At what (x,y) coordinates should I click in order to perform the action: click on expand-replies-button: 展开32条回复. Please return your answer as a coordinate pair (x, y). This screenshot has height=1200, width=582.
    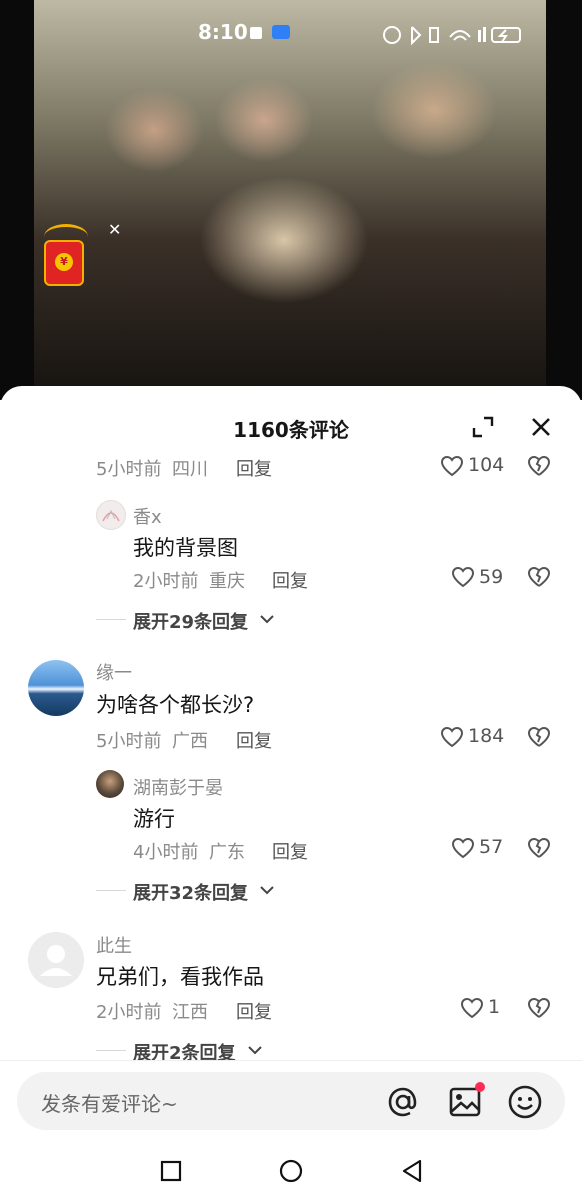
    Looking at the image, I should click on (190, 892).